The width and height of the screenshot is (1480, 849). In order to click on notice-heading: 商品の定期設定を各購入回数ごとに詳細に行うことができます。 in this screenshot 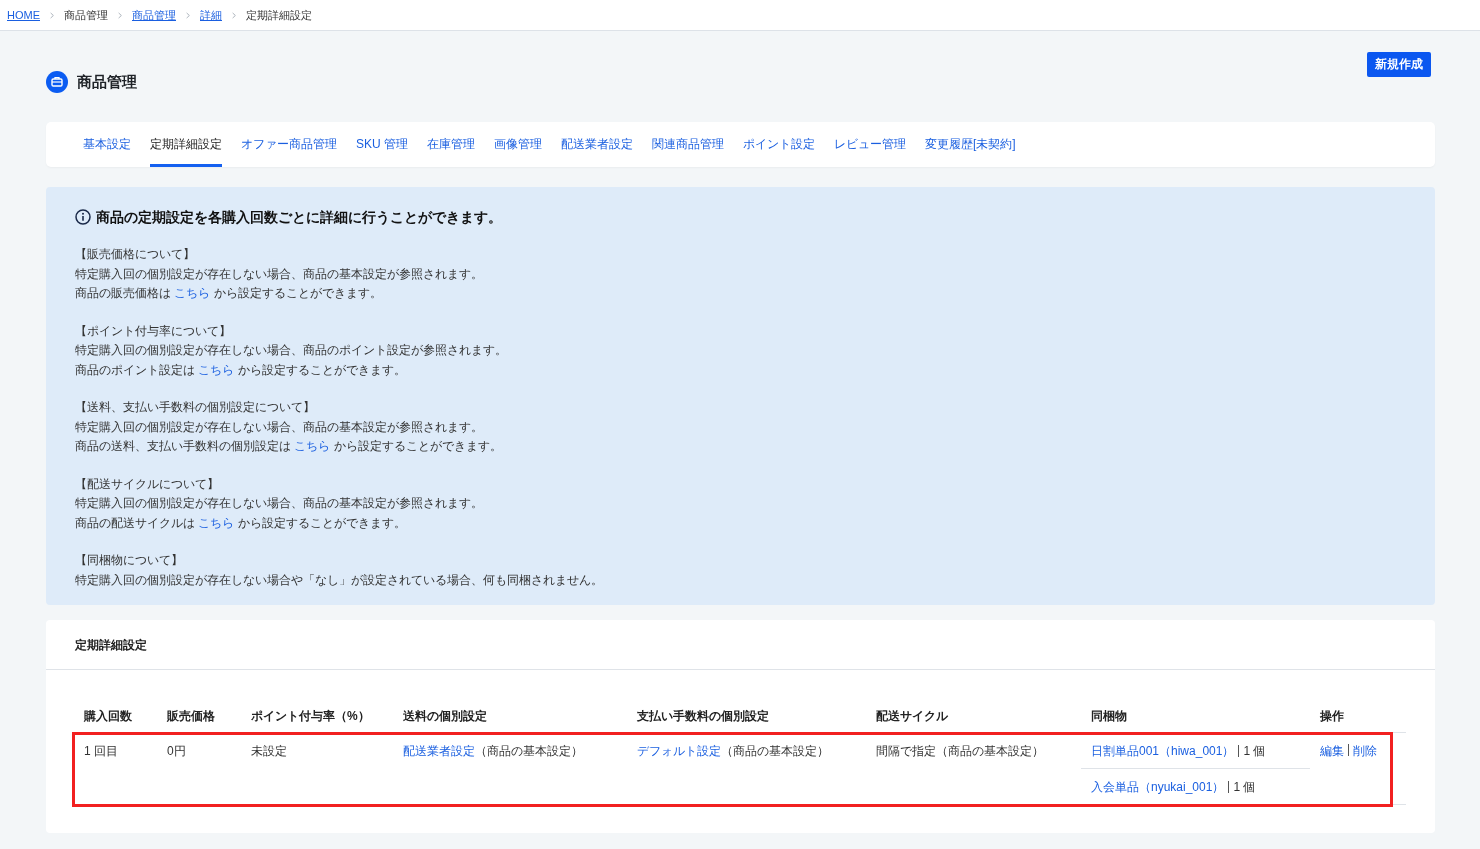, I will do `click(299, 217)`.